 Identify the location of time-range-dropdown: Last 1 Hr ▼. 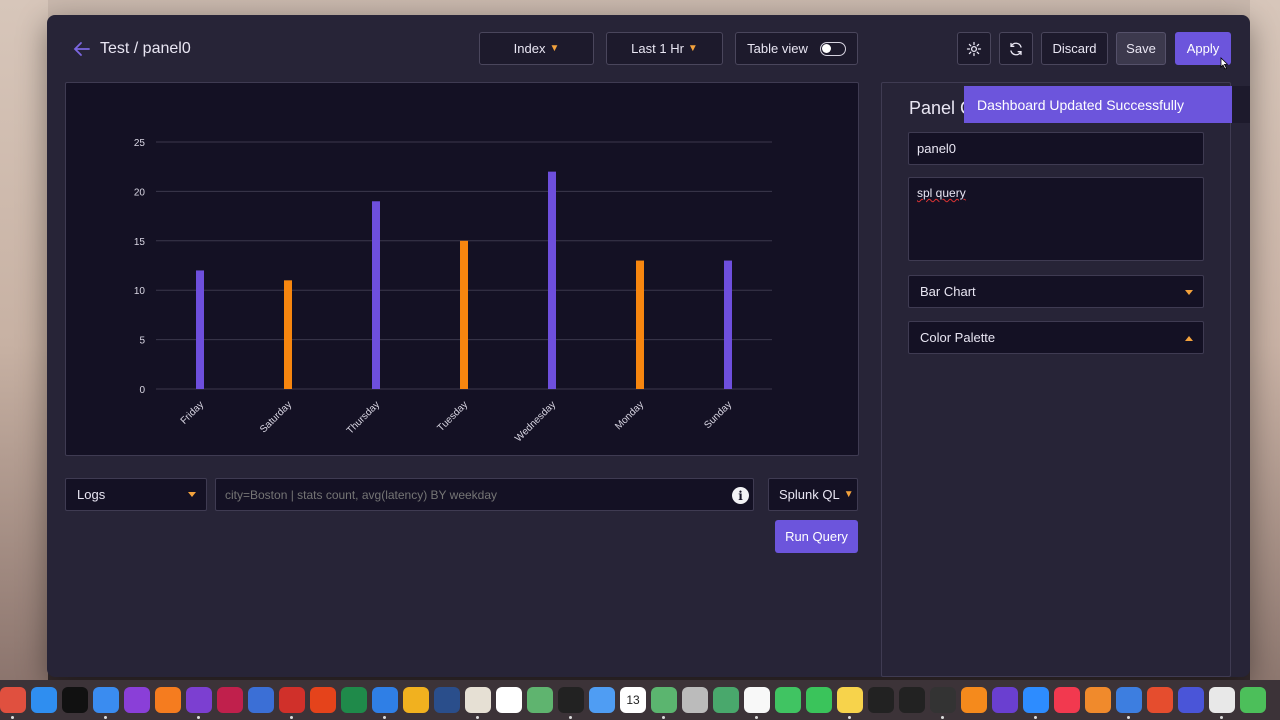
(664, 48).